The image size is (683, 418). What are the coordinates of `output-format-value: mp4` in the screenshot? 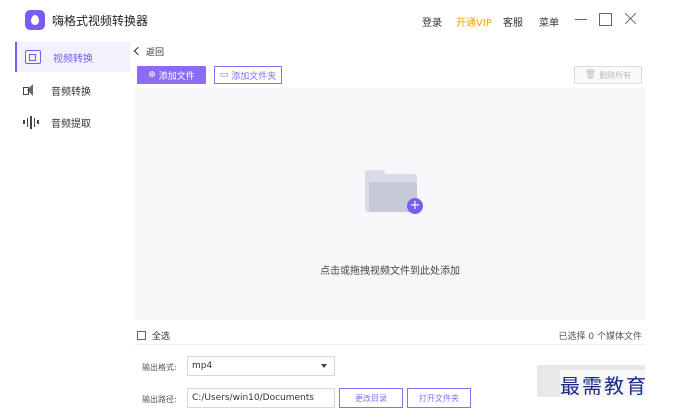 It's located at (202, 366).